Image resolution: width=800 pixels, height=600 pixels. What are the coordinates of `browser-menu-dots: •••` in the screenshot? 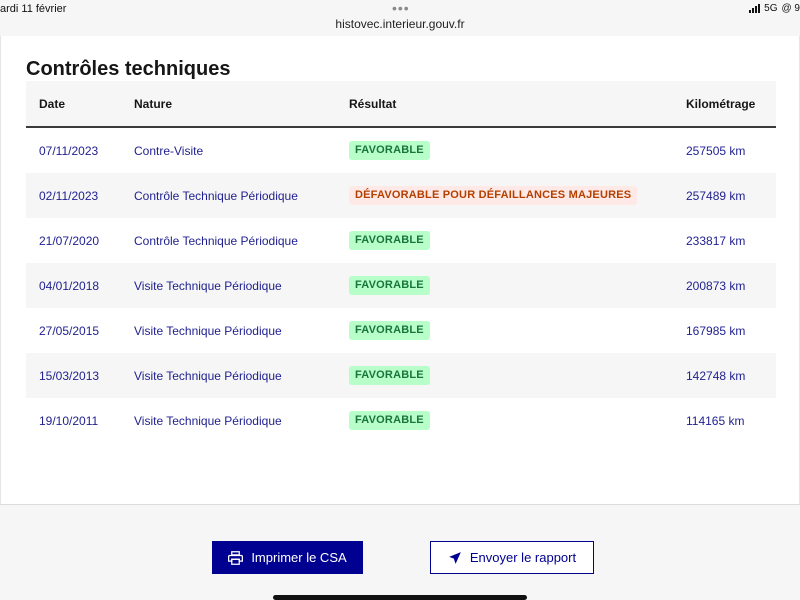 It's located at (401, 8).